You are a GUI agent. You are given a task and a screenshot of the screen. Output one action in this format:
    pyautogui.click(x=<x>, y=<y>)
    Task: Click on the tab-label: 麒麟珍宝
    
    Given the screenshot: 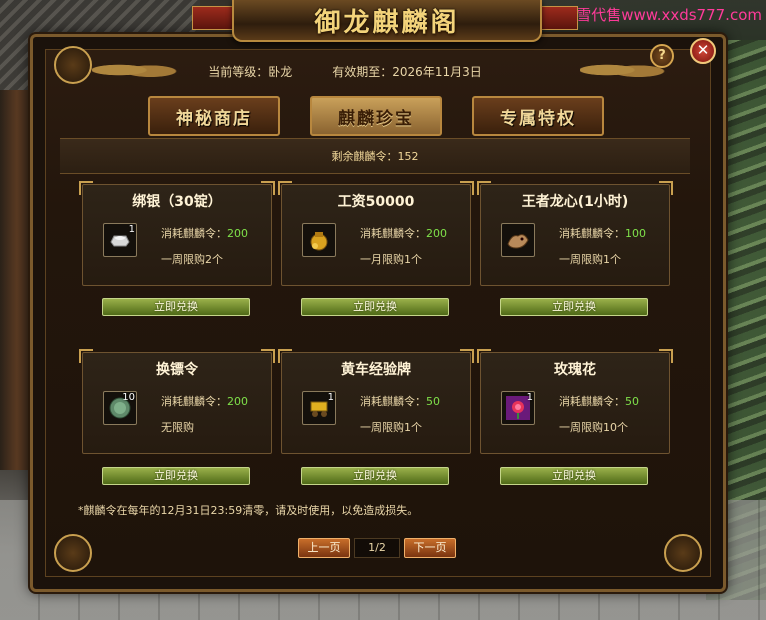 What is the action you would take?
    pyautogui.click(x=376, y=118)
    